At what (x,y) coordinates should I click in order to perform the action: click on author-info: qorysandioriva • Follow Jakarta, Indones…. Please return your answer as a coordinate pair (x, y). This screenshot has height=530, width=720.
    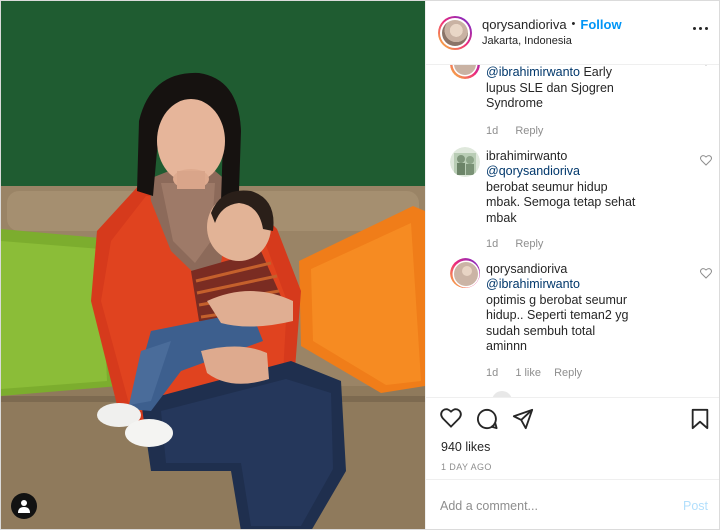
    Looking at the image, I should click on (552, 33).